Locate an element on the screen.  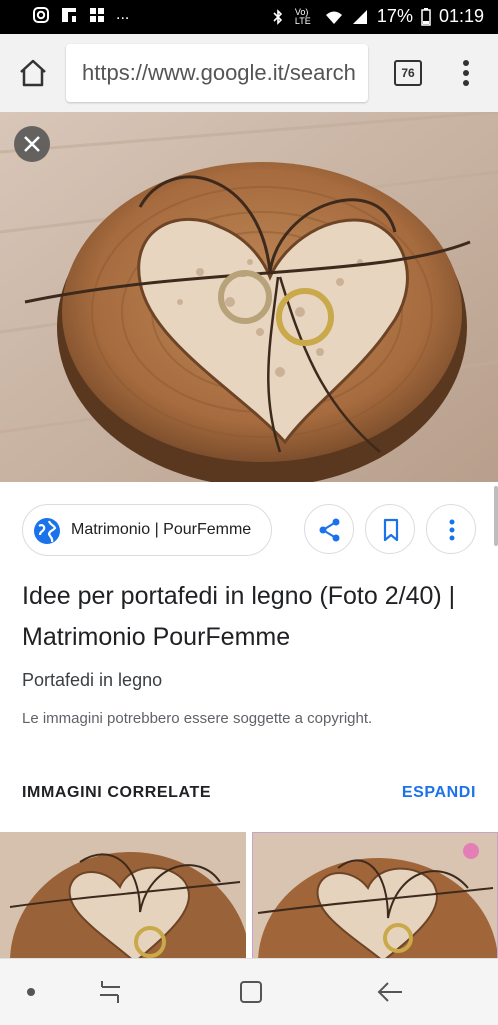
bookmark-icon is located at coordinates (391, 530).